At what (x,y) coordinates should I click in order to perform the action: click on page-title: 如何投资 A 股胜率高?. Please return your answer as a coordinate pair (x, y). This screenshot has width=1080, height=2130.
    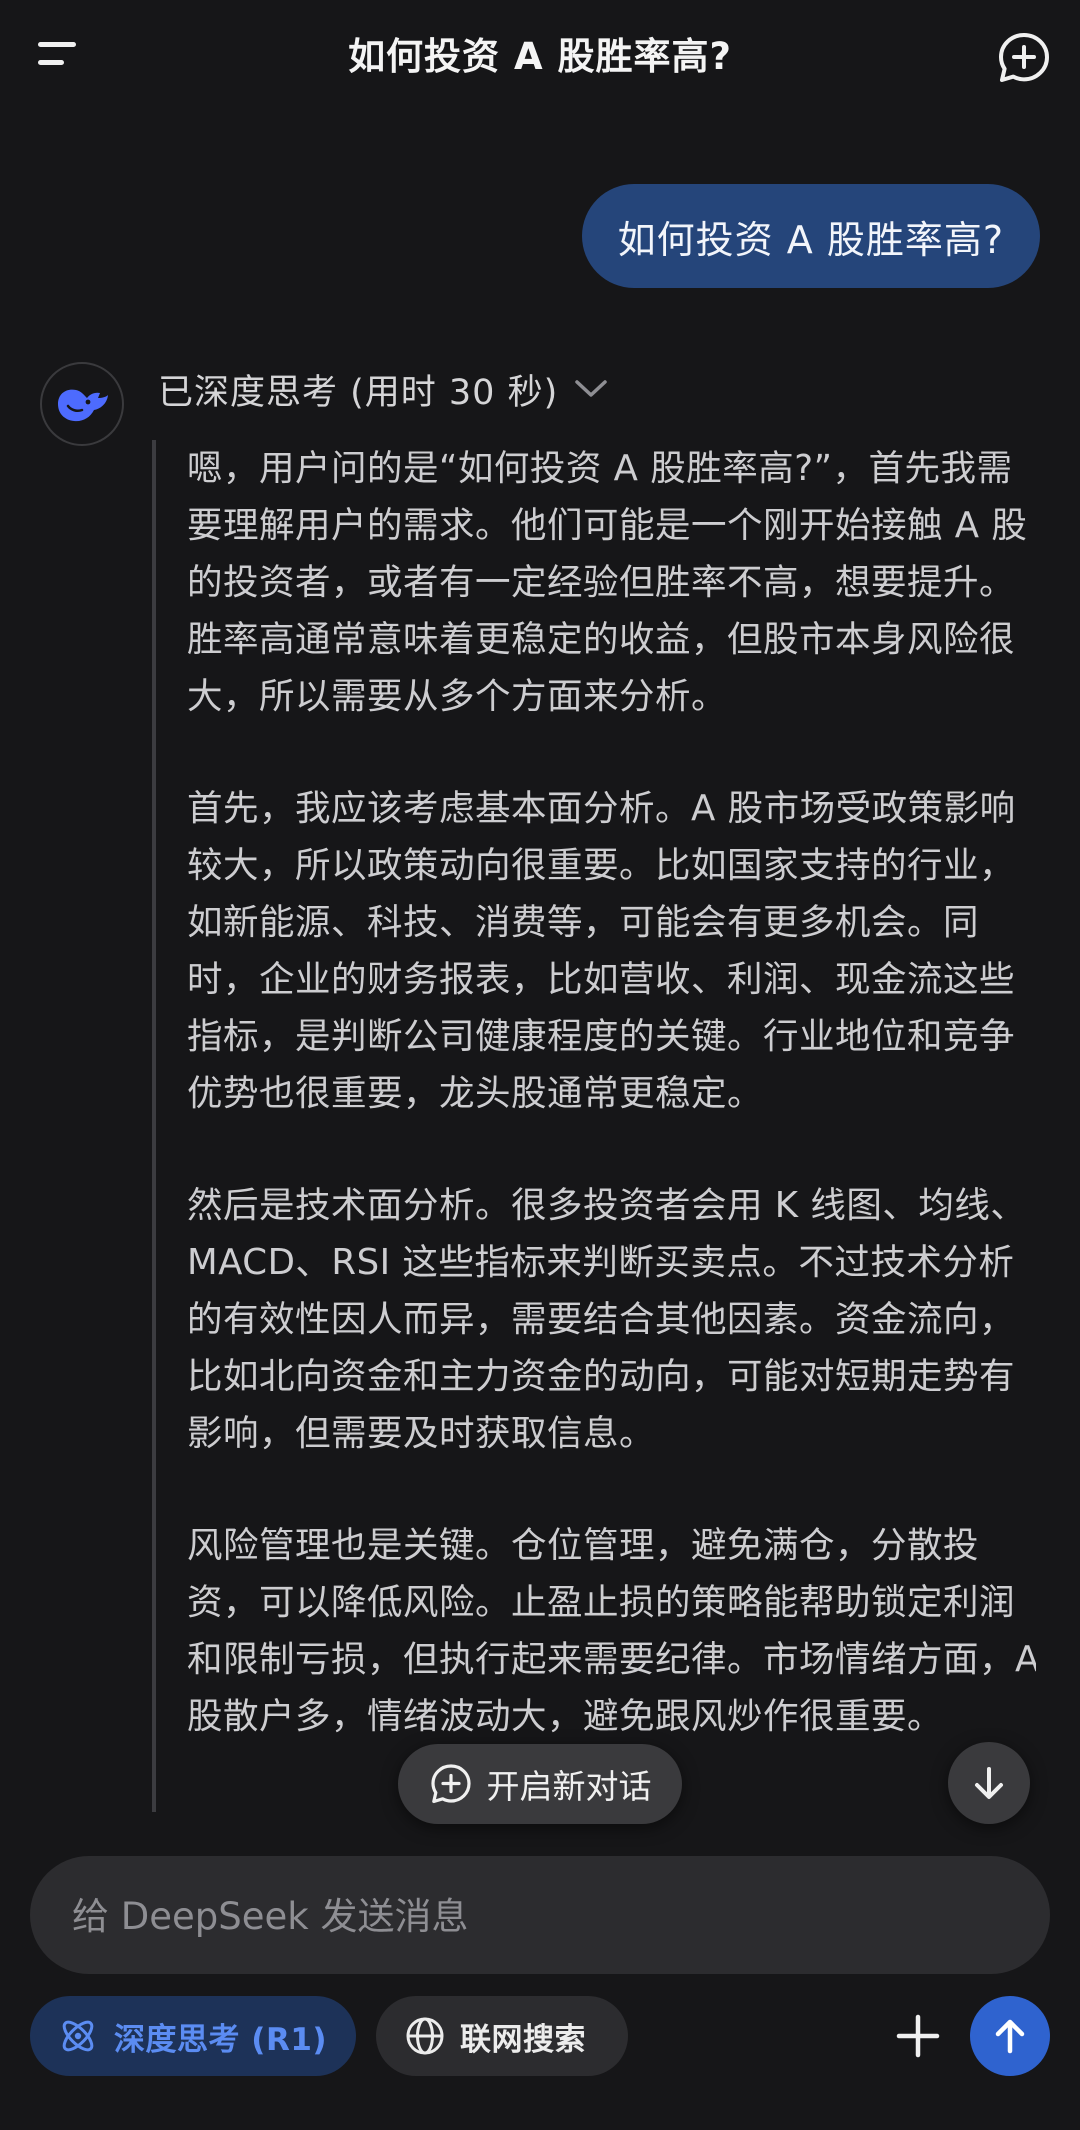
    Looking at the image, I should click on (540, 56).